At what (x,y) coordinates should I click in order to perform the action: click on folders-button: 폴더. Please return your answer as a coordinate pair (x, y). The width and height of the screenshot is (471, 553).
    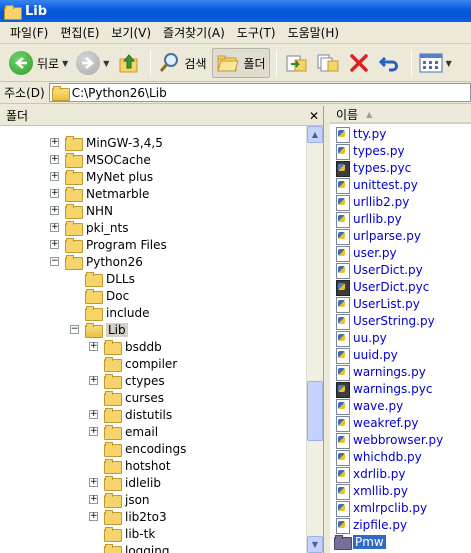
    Looking at the image, I should click on (240, 63).